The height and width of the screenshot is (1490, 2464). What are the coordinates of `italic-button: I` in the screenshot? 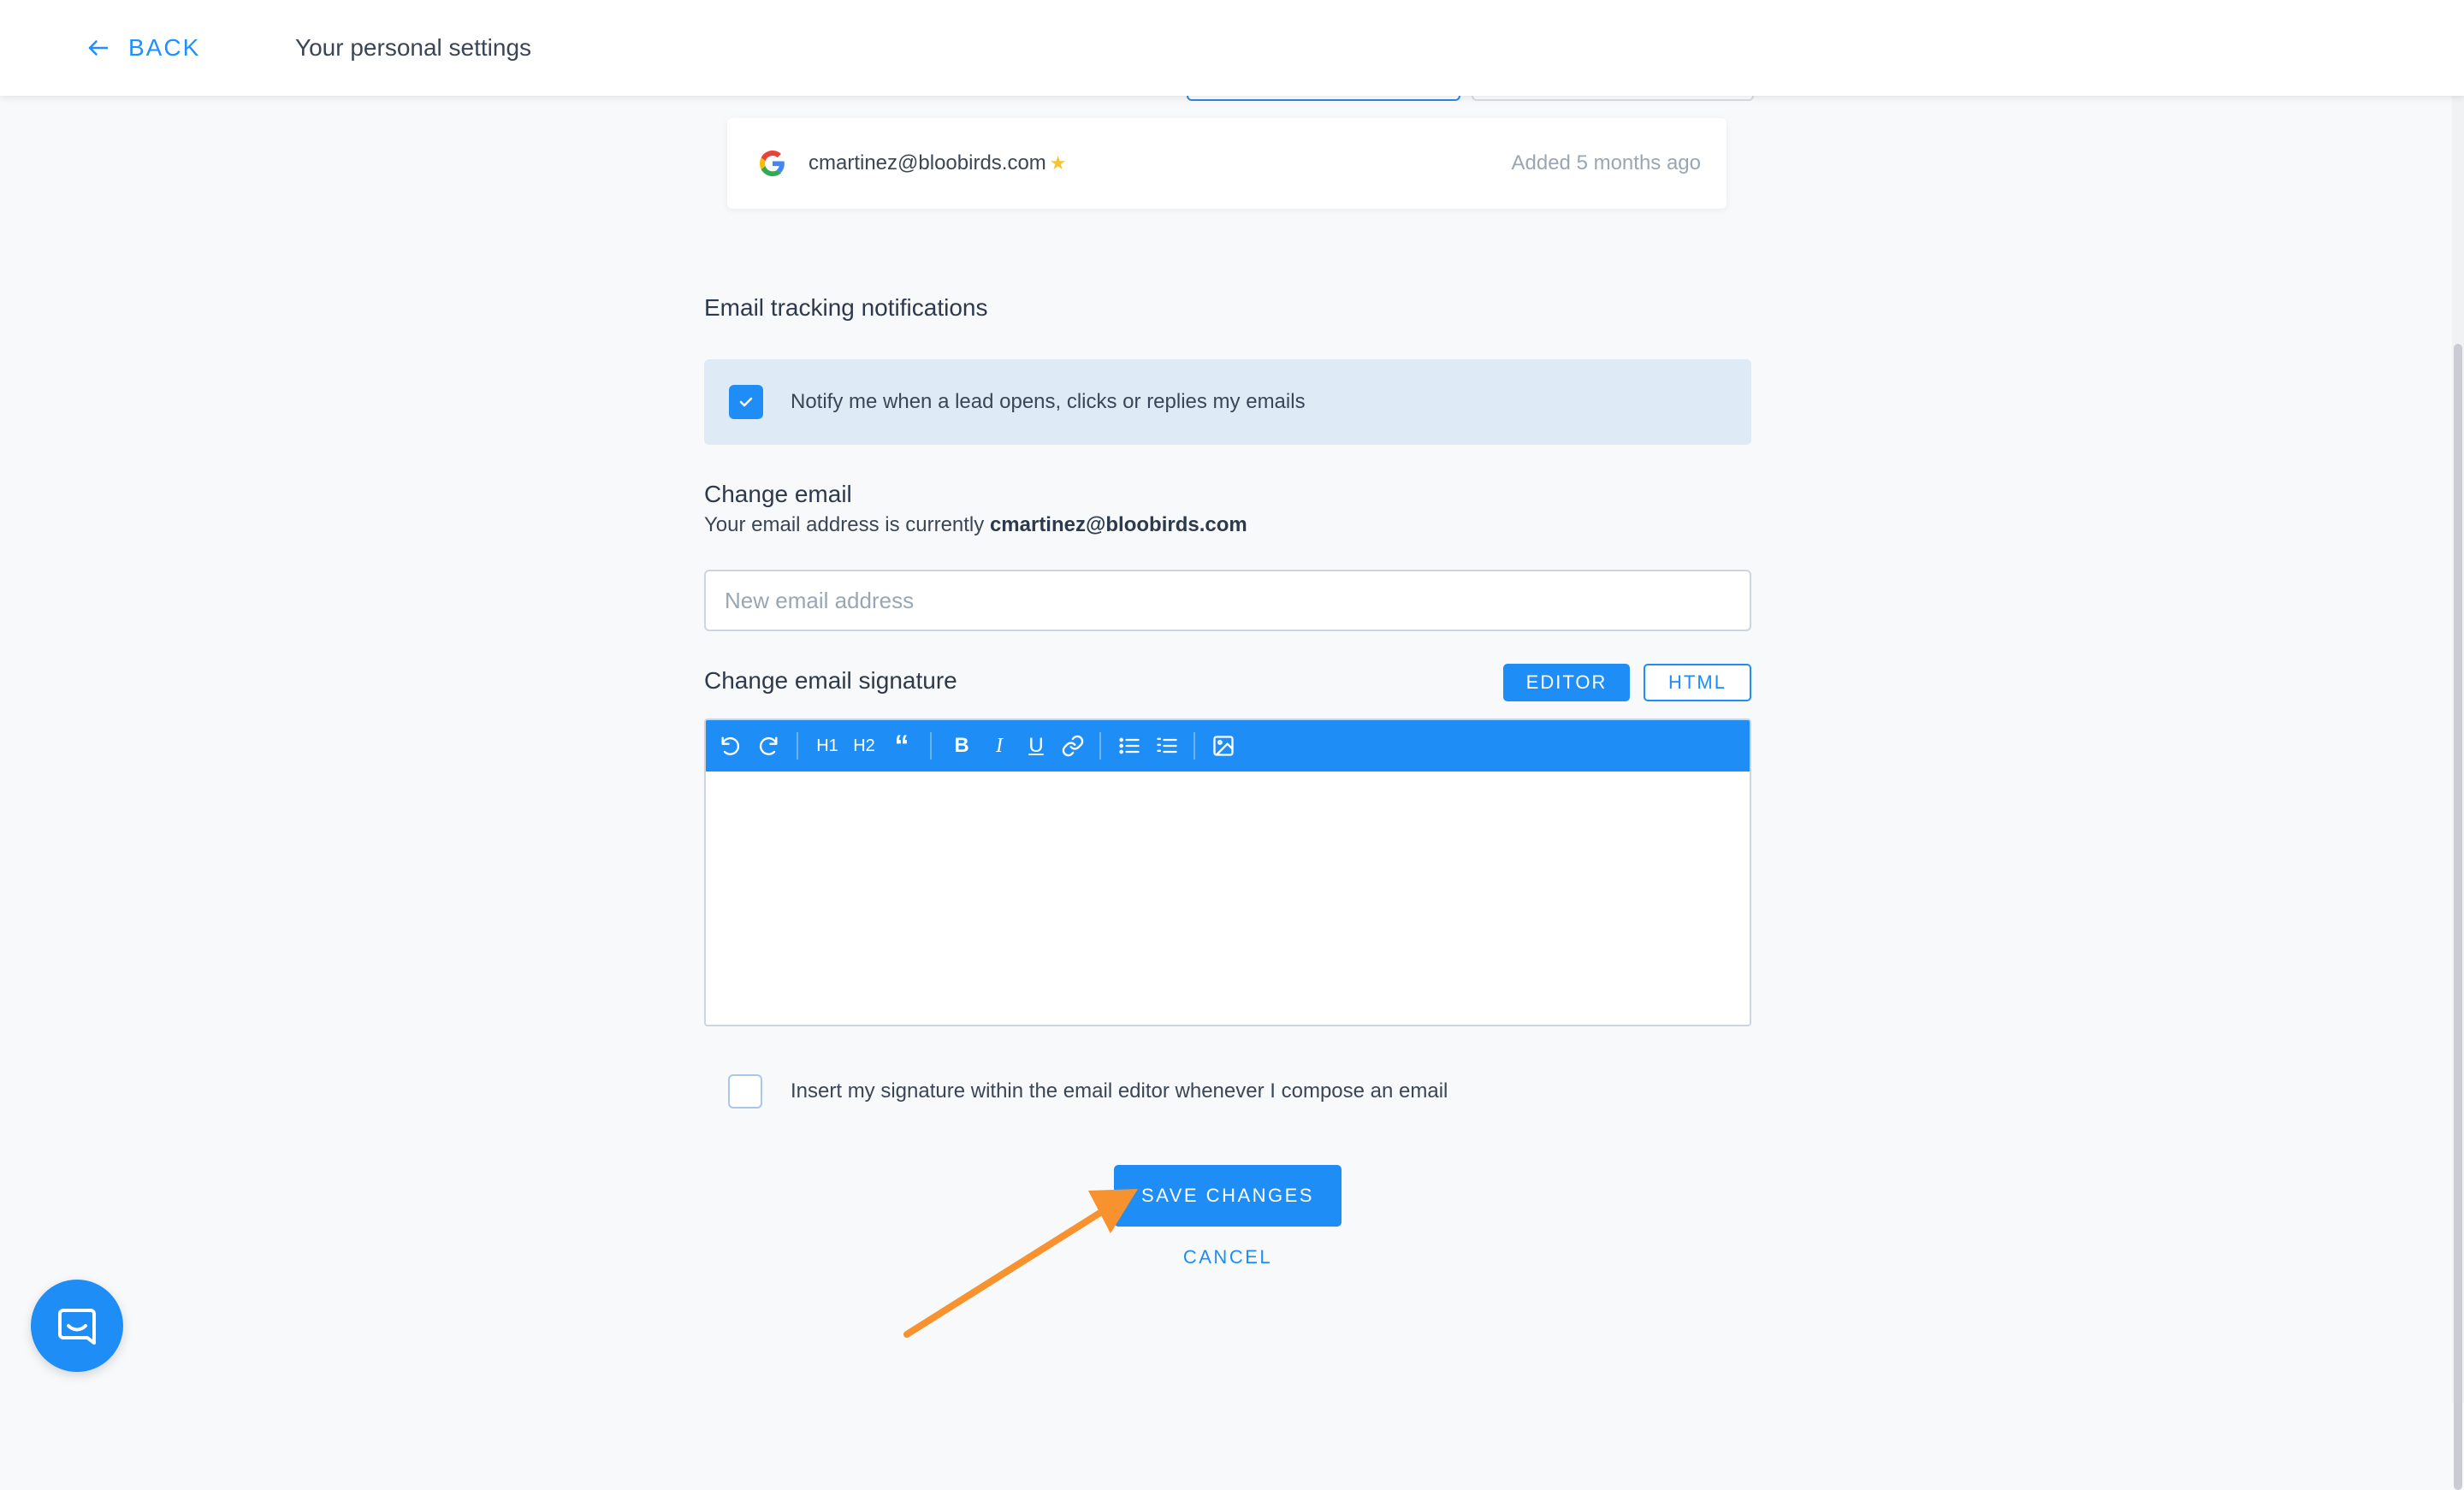 It's located at (999, 746).